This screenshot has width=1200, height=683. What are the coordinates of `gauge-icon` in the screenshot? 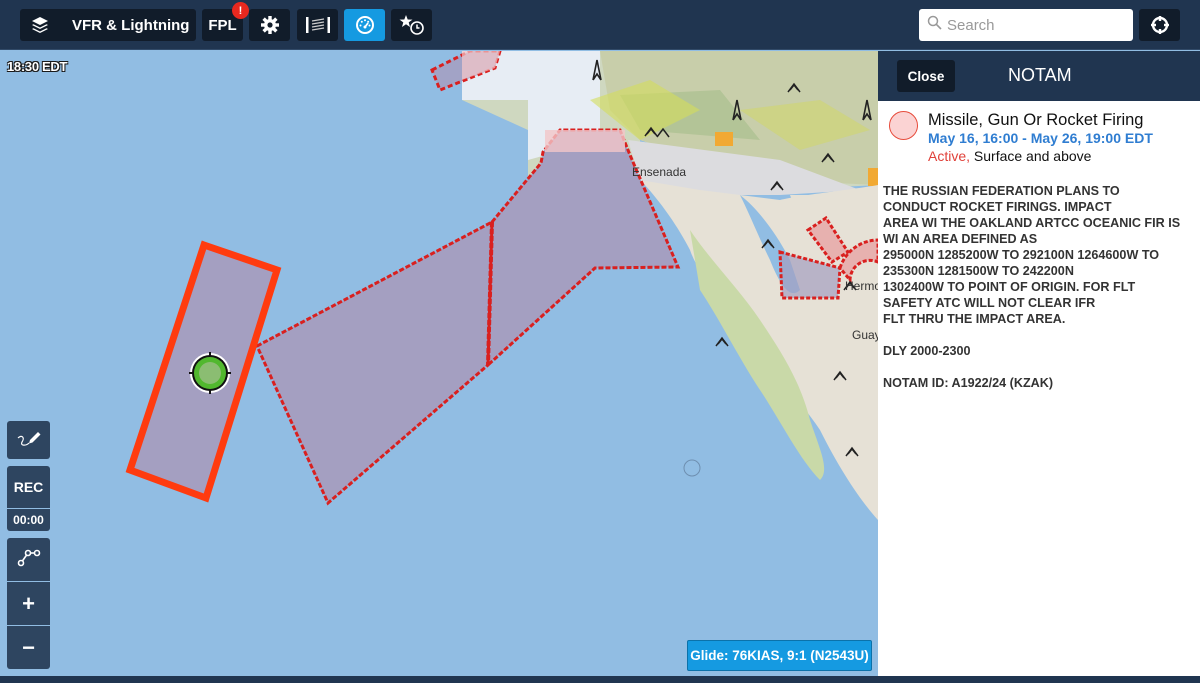 It's located at (365, 25).